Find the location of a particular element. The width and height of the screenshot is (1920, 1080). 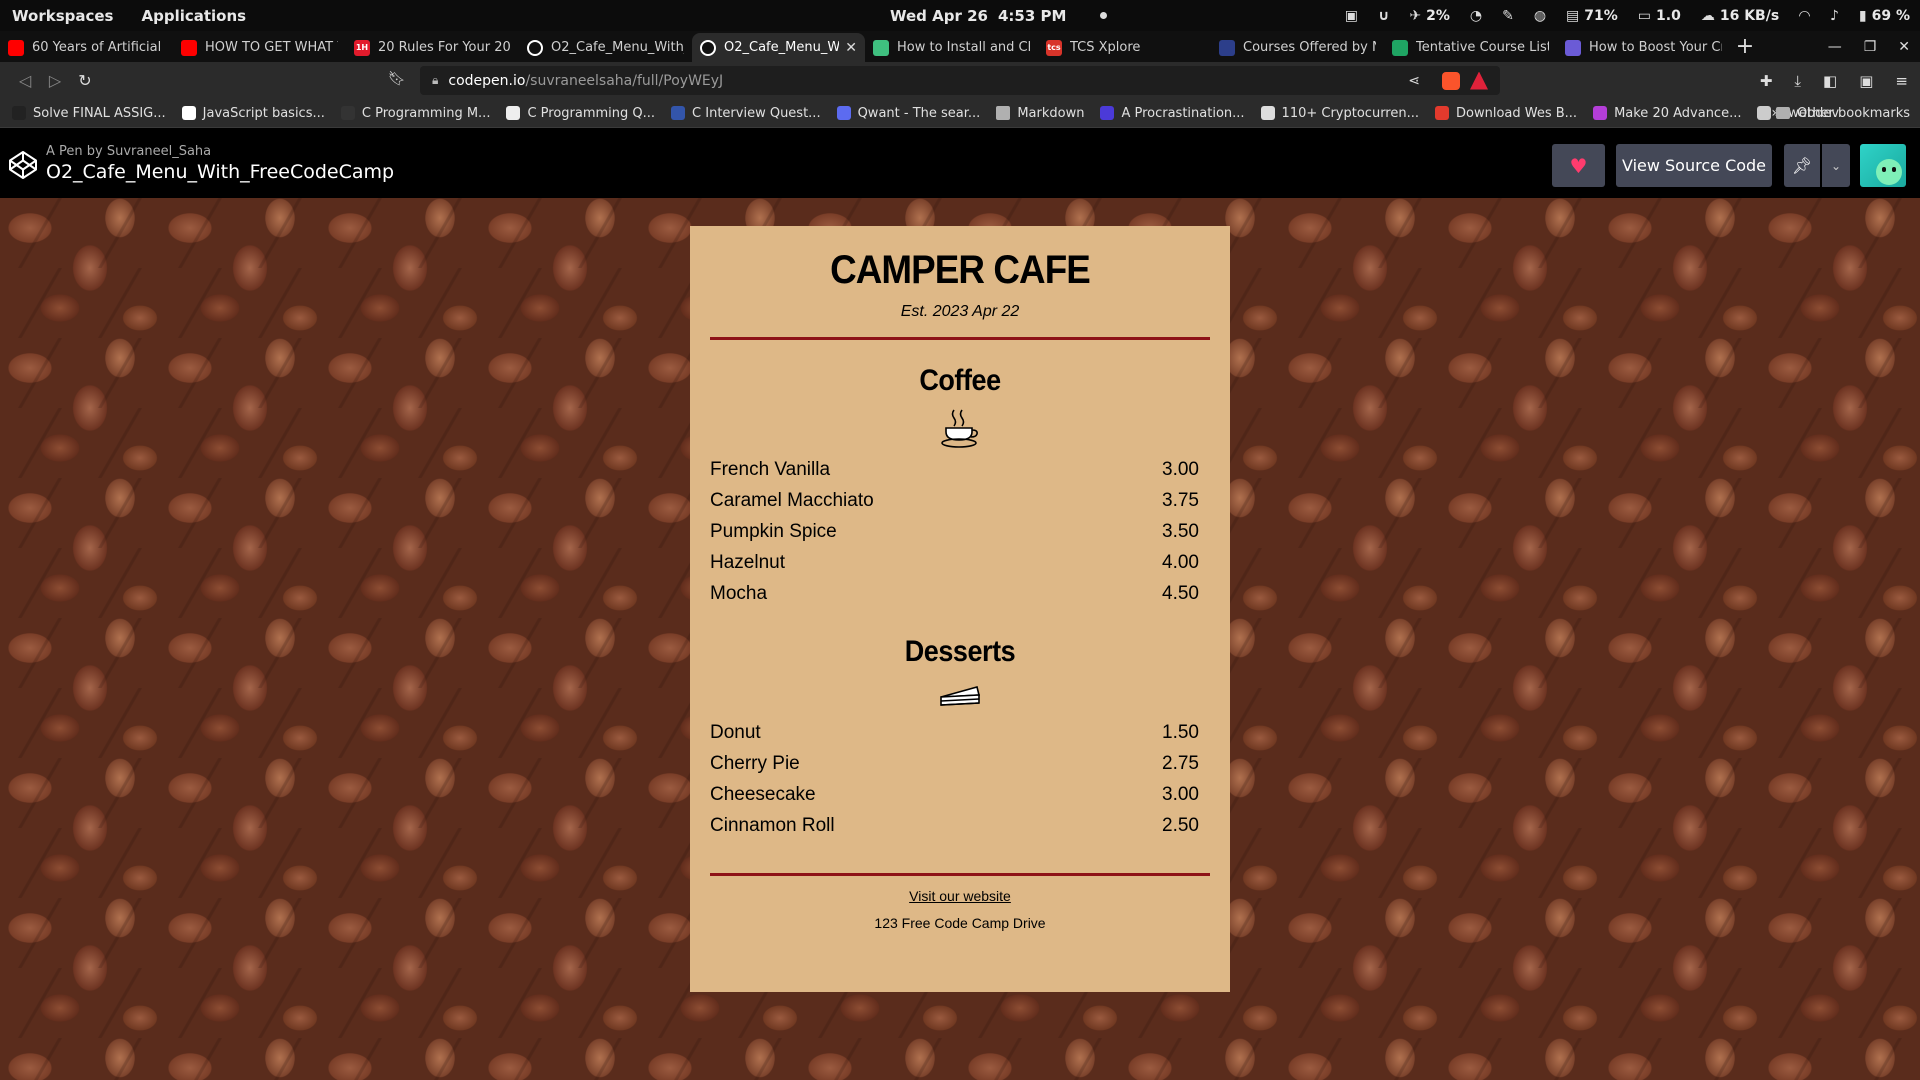

forward-button: ▷ is located at coordinates (55, 80).